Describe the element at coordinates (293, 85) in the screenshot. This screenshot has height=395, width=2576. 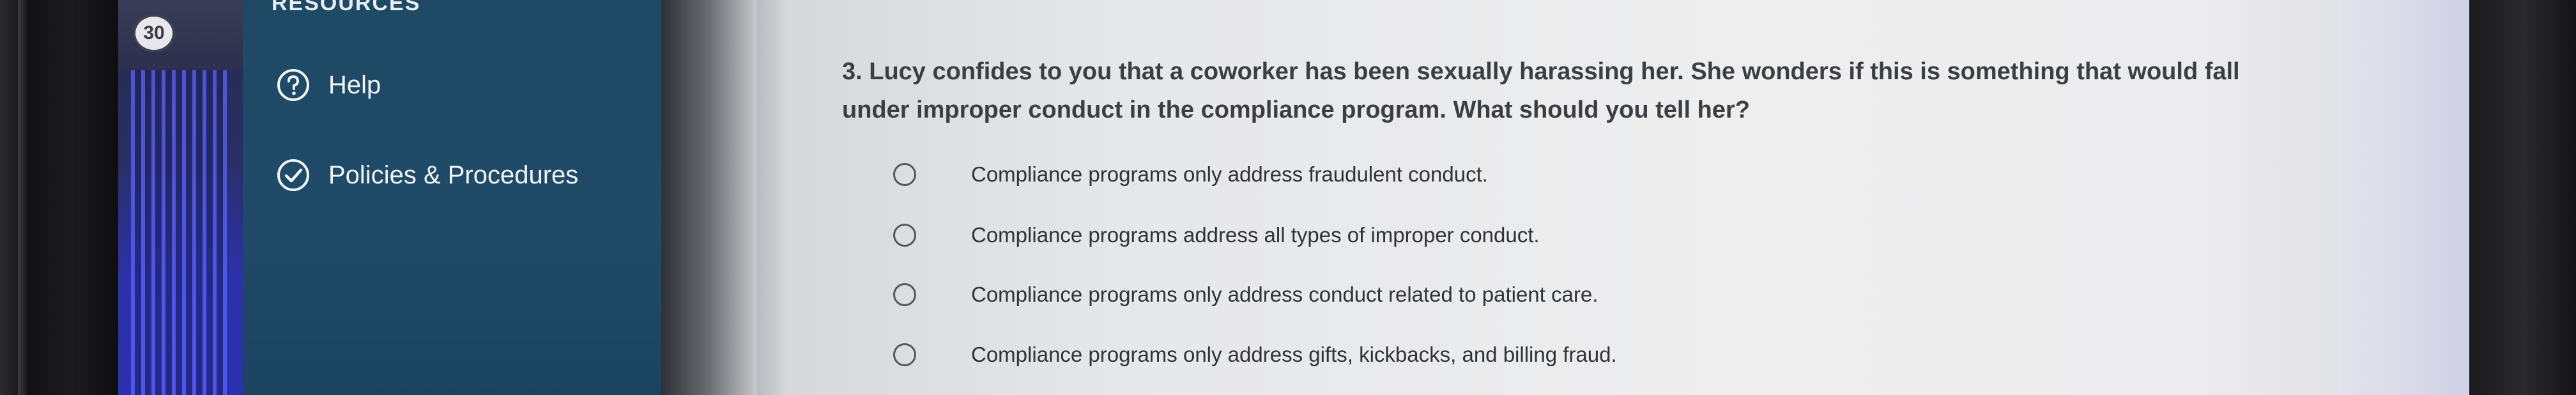
I see `question-circle-icon` at that location.